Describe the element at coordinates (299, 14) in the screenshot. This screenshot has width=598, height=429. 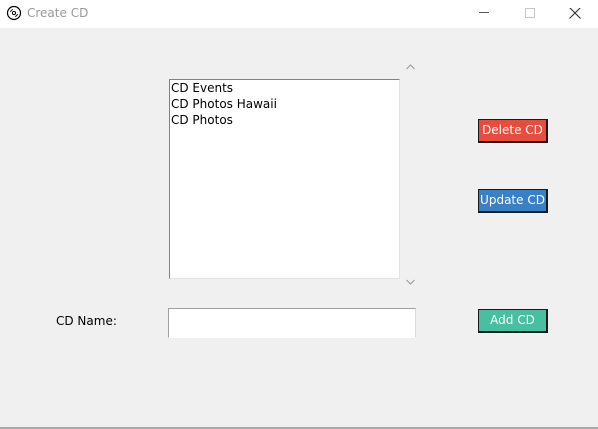
I see `title-bar: Create CD` at that location.